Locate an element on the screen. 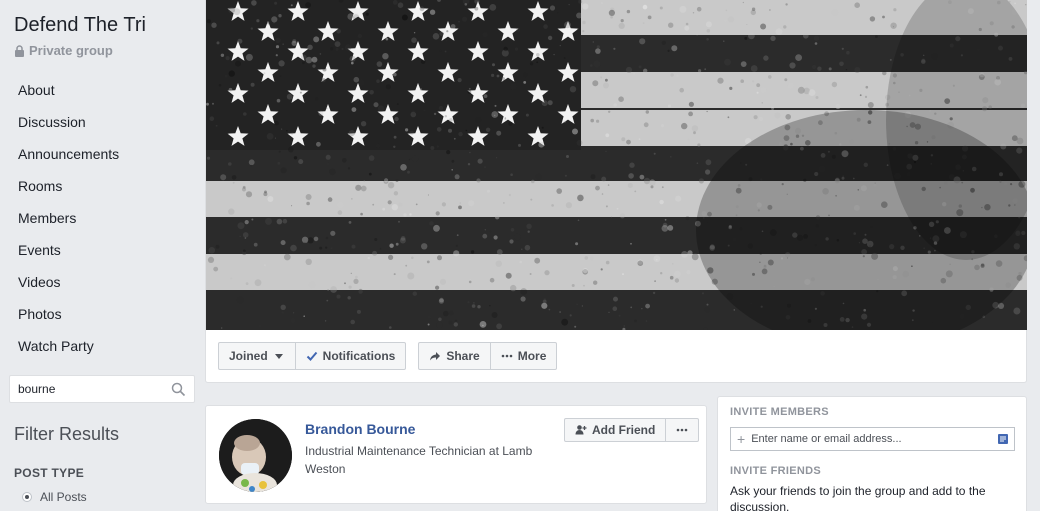  joined-label: Joined is located at coordinates (248, 356).